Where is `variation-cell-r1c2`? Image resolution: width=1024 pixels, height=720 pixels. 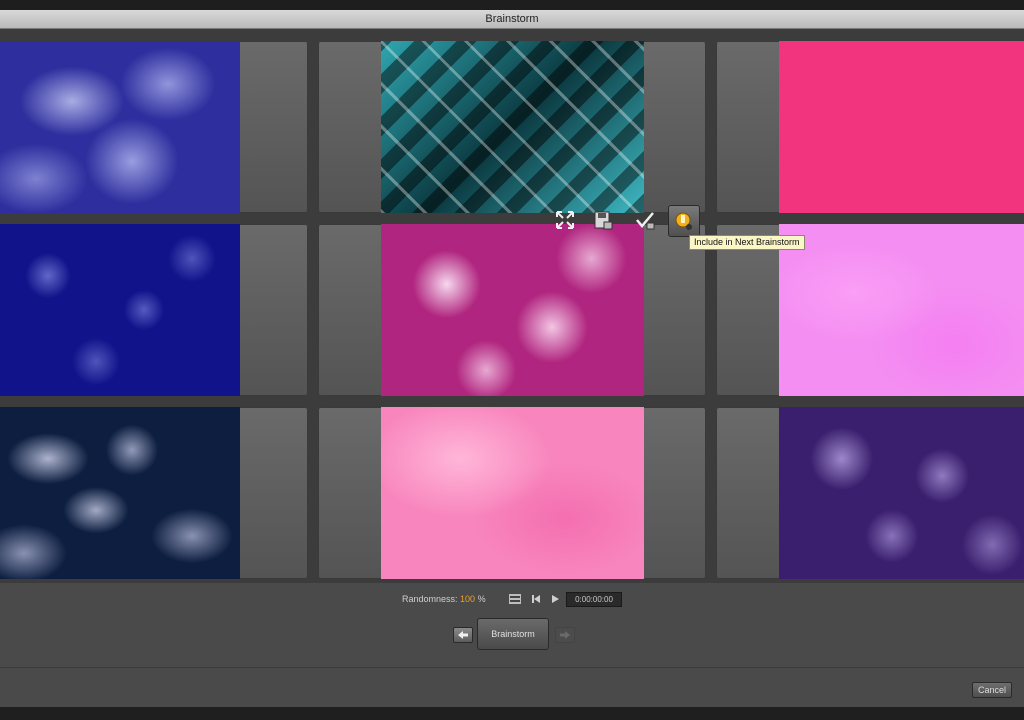 variation-cell-r1c2 is located at coordinates (512, 127).